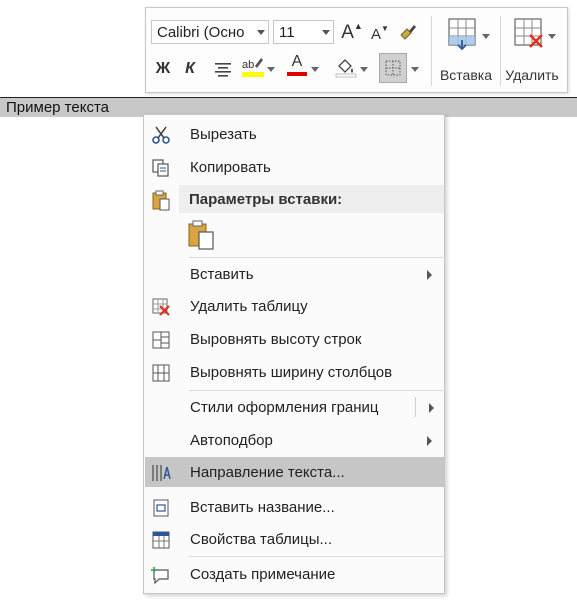  Describe the element at coordinates (347, 32) in the screenshot. I see `grow-font-icon: A` at that location.